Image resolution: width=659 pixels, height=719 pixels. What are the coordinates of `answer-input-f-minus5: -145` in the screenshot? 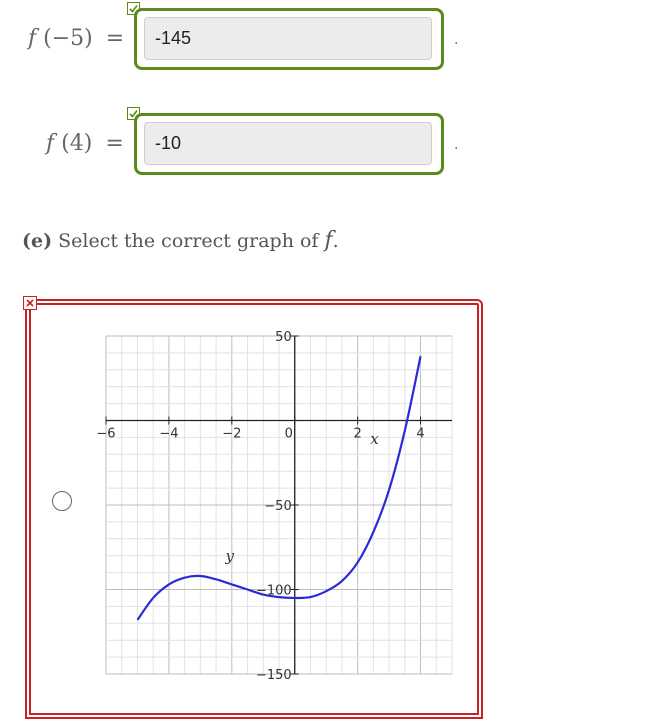 It's located at (288, 38).